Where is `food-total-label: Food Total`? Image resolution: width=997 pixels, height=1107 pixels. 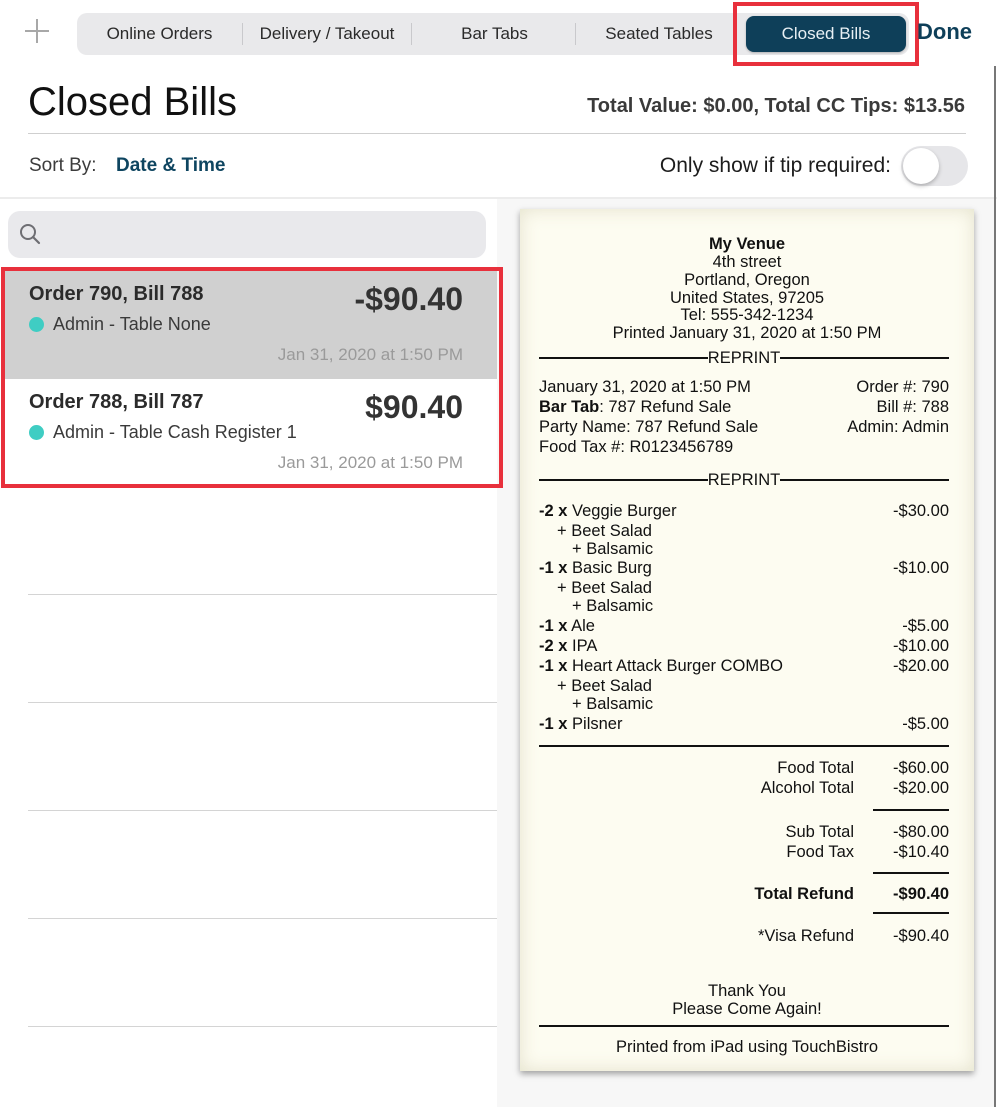 food-total-label: Food Total is located at coordinates (815, 768).